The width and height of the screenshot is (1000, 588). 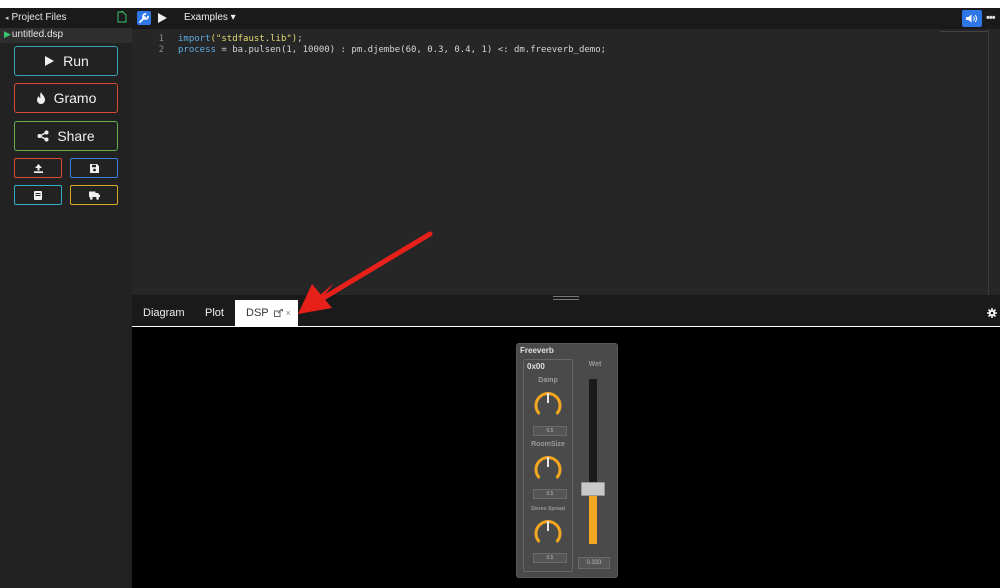 What do you see at coordinates (964, 31) in the screenshot?
I see `minimap` at bounding box center [964, 31].